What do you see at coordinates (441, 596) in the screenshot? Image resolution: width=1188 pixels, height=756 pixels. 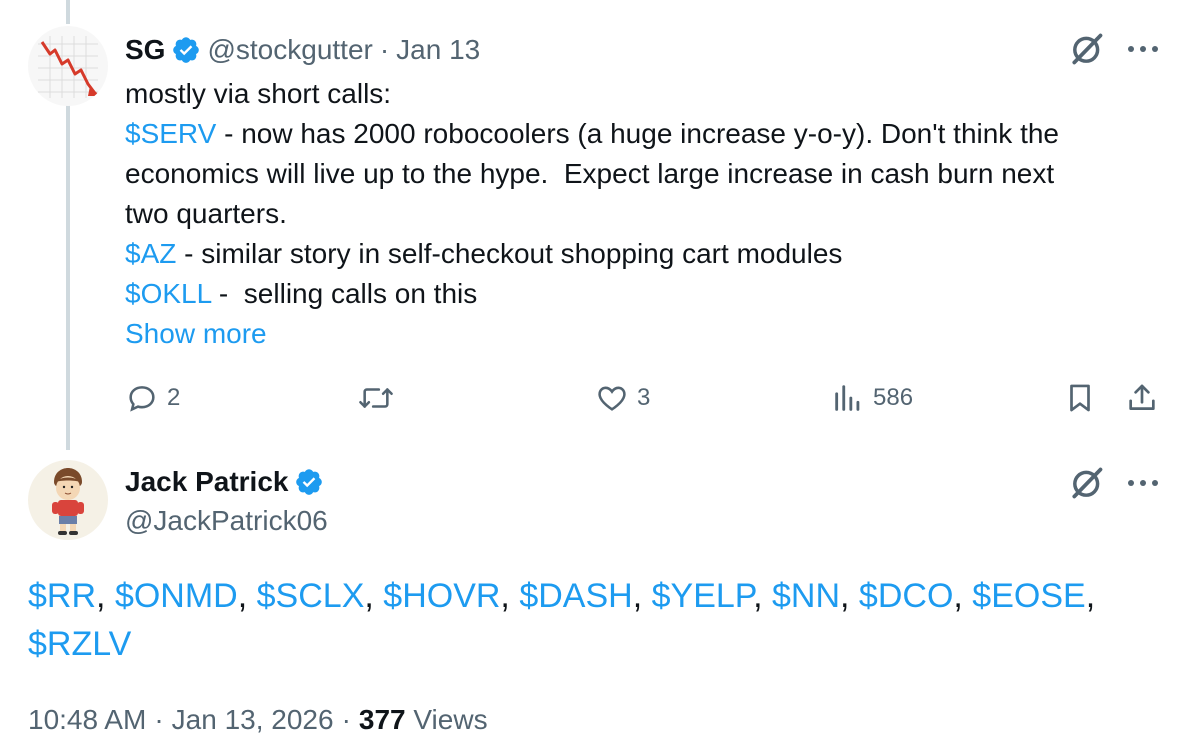 I see `cashtag-link: $HOVR` at bounding box center [441, 596].